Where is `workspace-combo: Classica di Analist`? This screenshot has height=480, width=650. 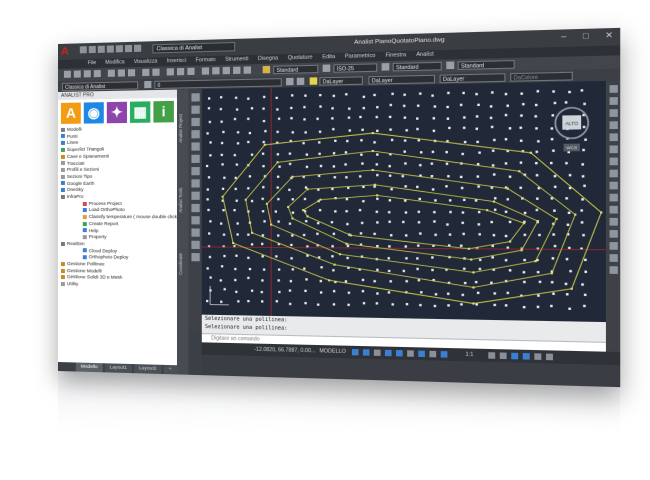
workspace-combo: Classica di Analist is located at coordinates (100, 86).